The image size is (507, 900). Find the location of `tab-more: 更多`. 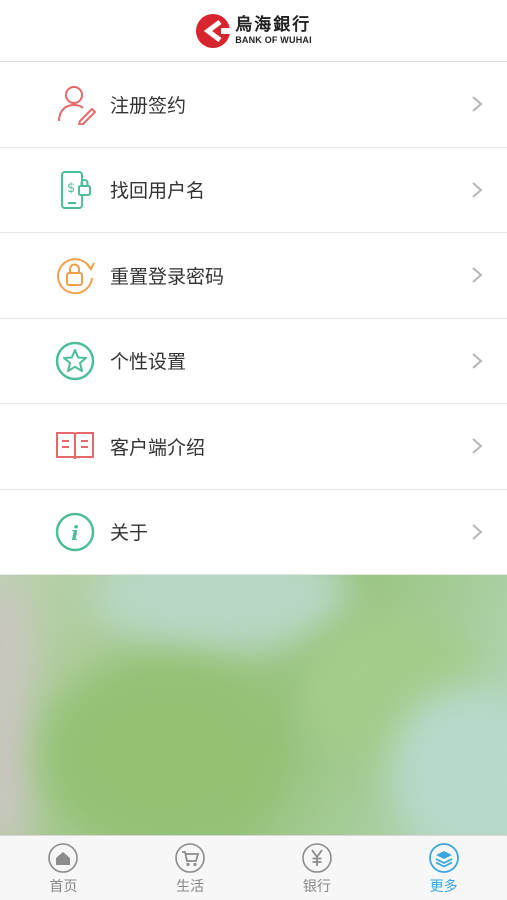

tab-more: 更多 is located at coordinates (443, 868).